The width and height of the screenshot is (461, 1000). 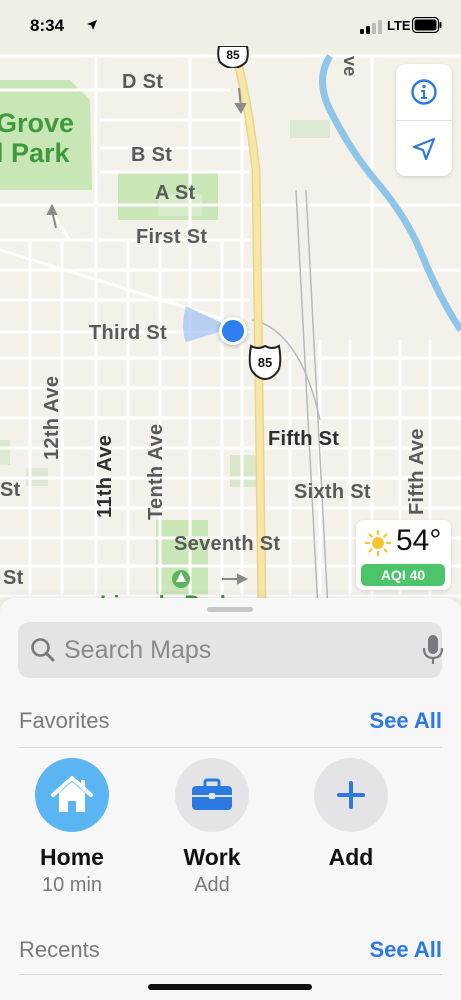 What do you see at coordinates (212, 857) in the screenshot?
I see `favorite-work-label: Work` at bounding box center [212, 857].